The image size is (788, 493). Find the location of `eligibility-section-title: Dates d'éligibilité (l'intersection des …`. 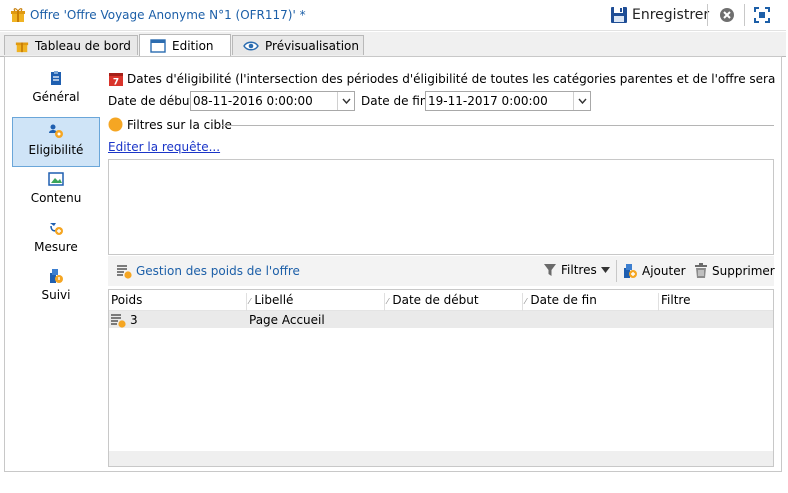

eligibility-section-title: Dates d'éligibilité (l'intersection des … is located at coordinates (451, 79).